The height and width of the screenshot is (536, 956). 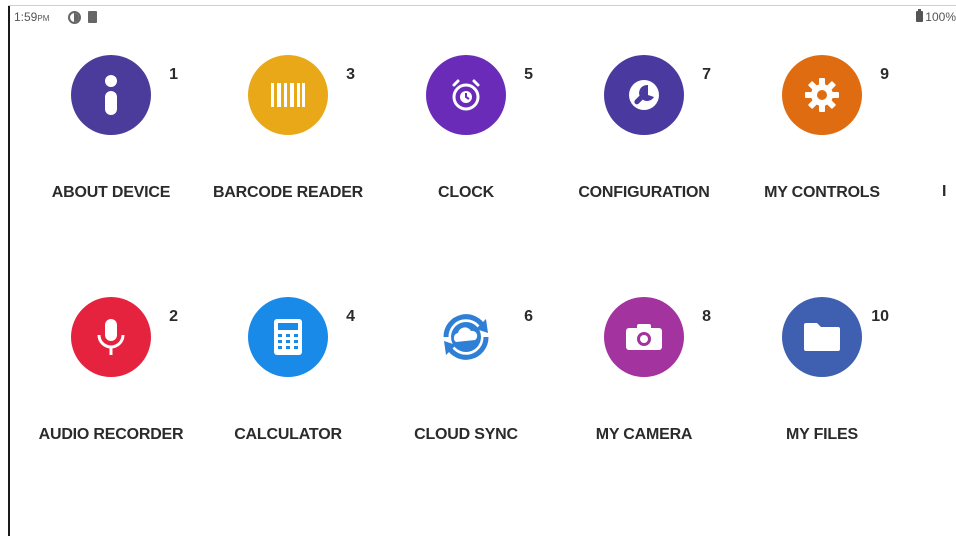 I want to click on battery-percent: 100%, so click(x=940, y=17).